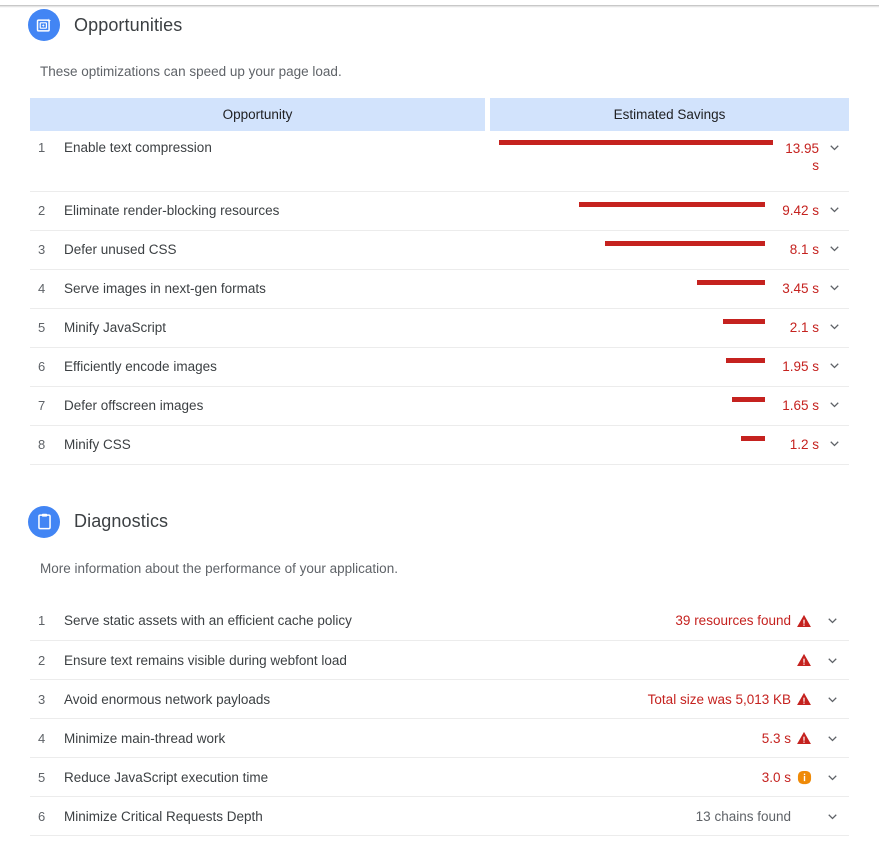 The height and width of the screenshot is (864, 879). I want to click on opportunity-savings-value: 13.95 s, so click(802, 157).